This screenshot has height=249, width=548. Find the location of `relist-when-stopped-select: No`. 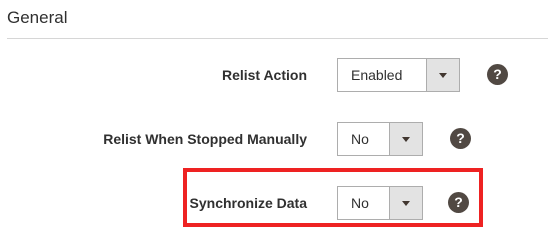

relist-when-stopped-select: No is located at coordinates (380, 139).